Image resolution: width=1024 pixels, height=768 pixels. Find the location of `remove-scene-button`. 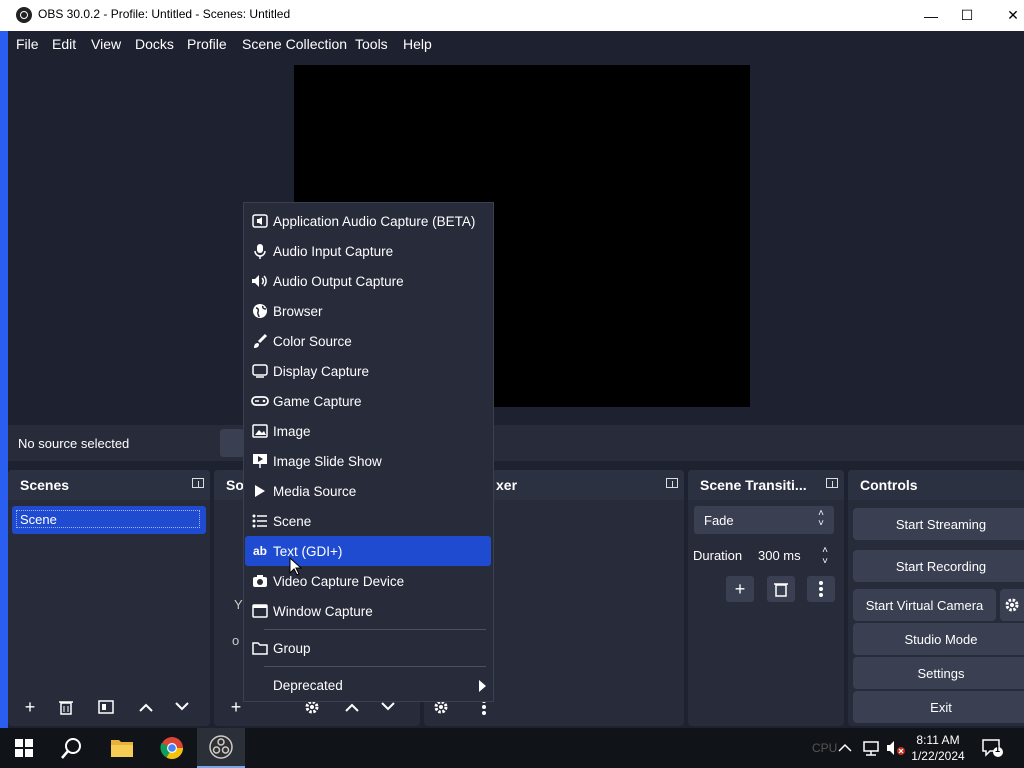

remove-scene-button is located at coordinates (66, 707).